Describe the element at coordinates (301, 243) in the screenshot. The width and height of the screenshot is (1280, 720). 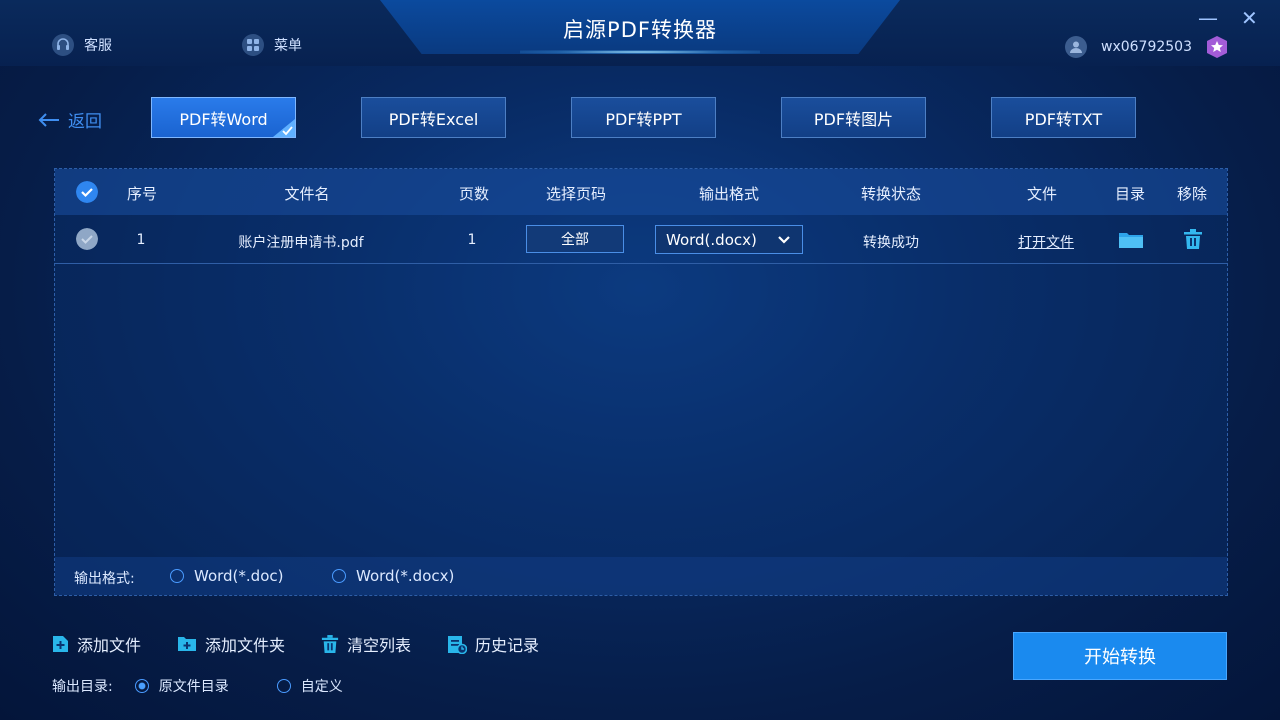
I see `row-filename: 账户注册申请书.pdf` at that location.